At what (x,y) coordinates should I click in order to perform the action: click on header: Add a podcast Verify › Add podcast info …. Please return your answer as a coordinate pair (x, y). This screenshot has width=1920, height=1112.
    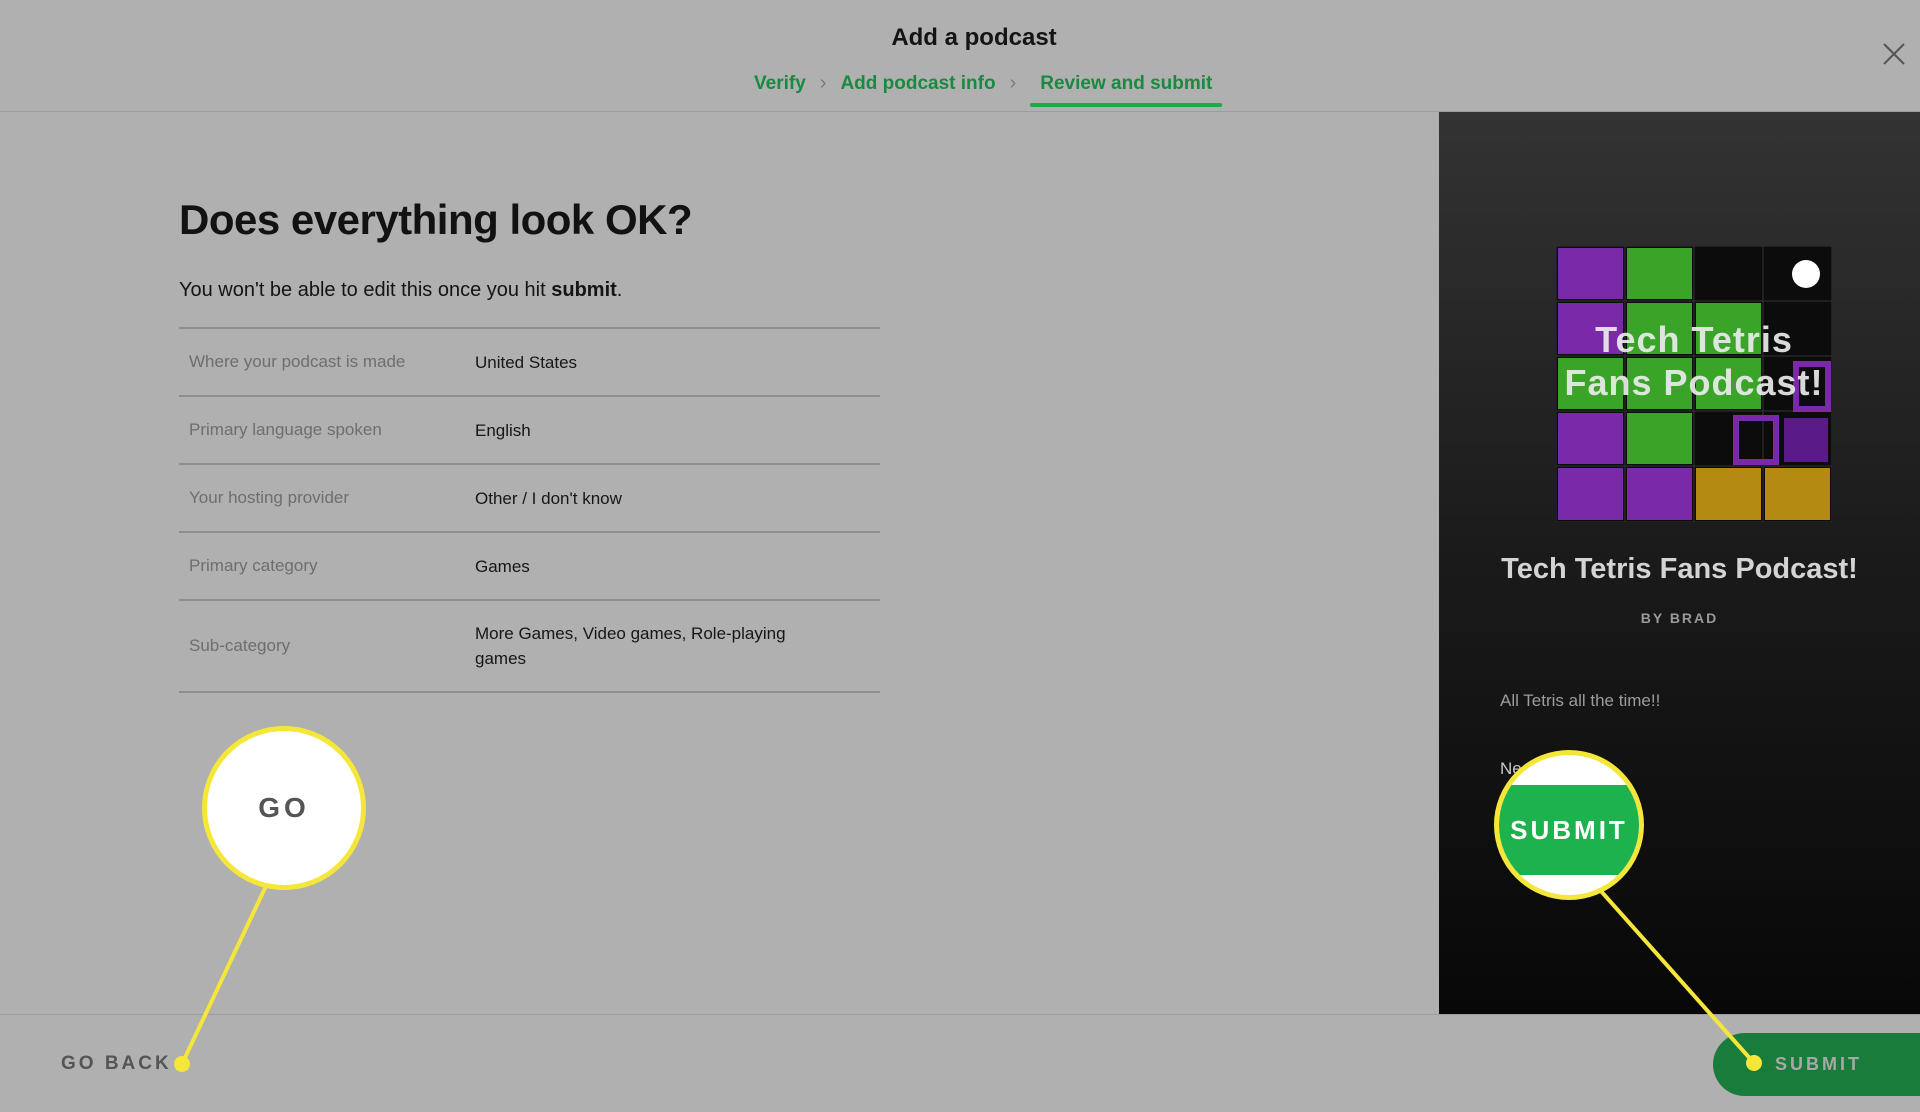
    Looking at the image, I should click on (960, 56).